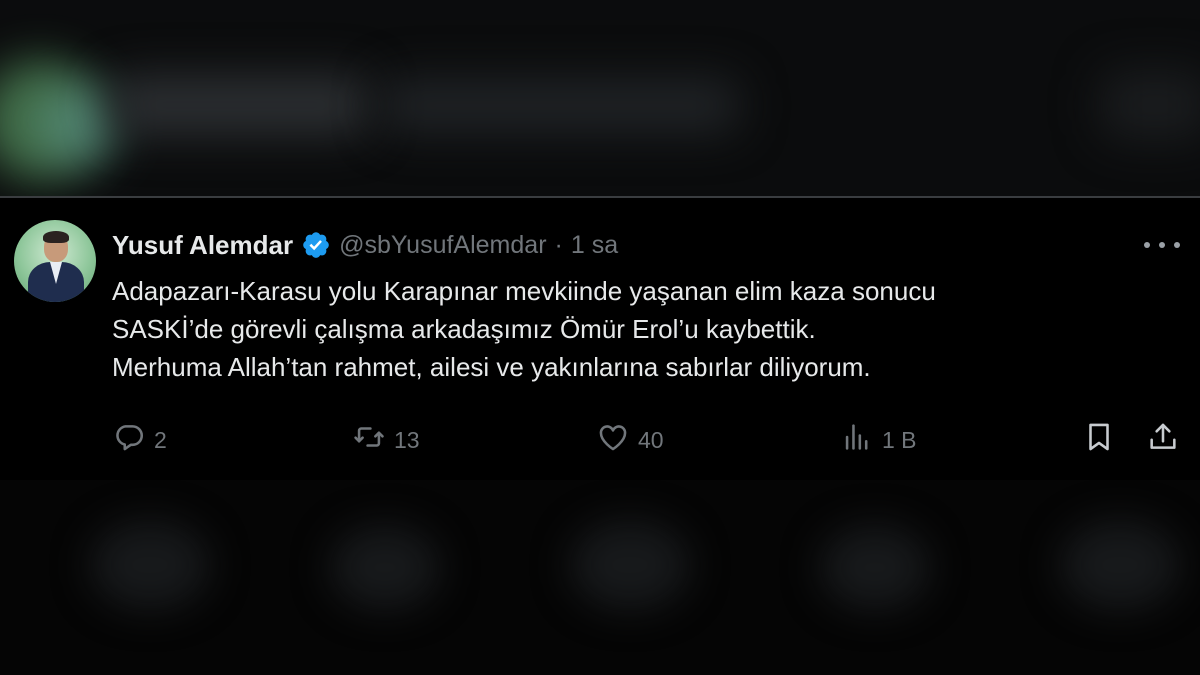 The image size is (1200, 675). Describe the element at coordinates (369, 440) in the screenshot. I see `retweet-icon` at that location.